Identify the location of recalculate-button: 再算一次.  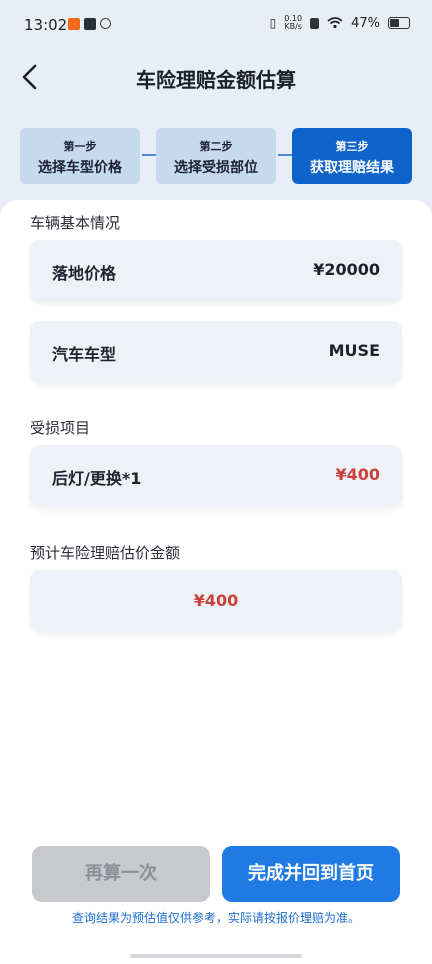
(121, 874).